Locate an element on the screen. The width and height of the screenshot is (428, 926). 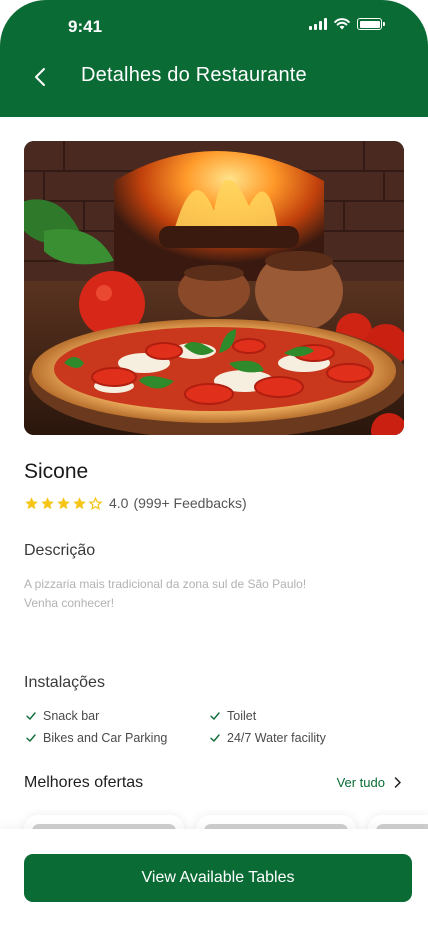
back-button is located at coordinates (40, 77).